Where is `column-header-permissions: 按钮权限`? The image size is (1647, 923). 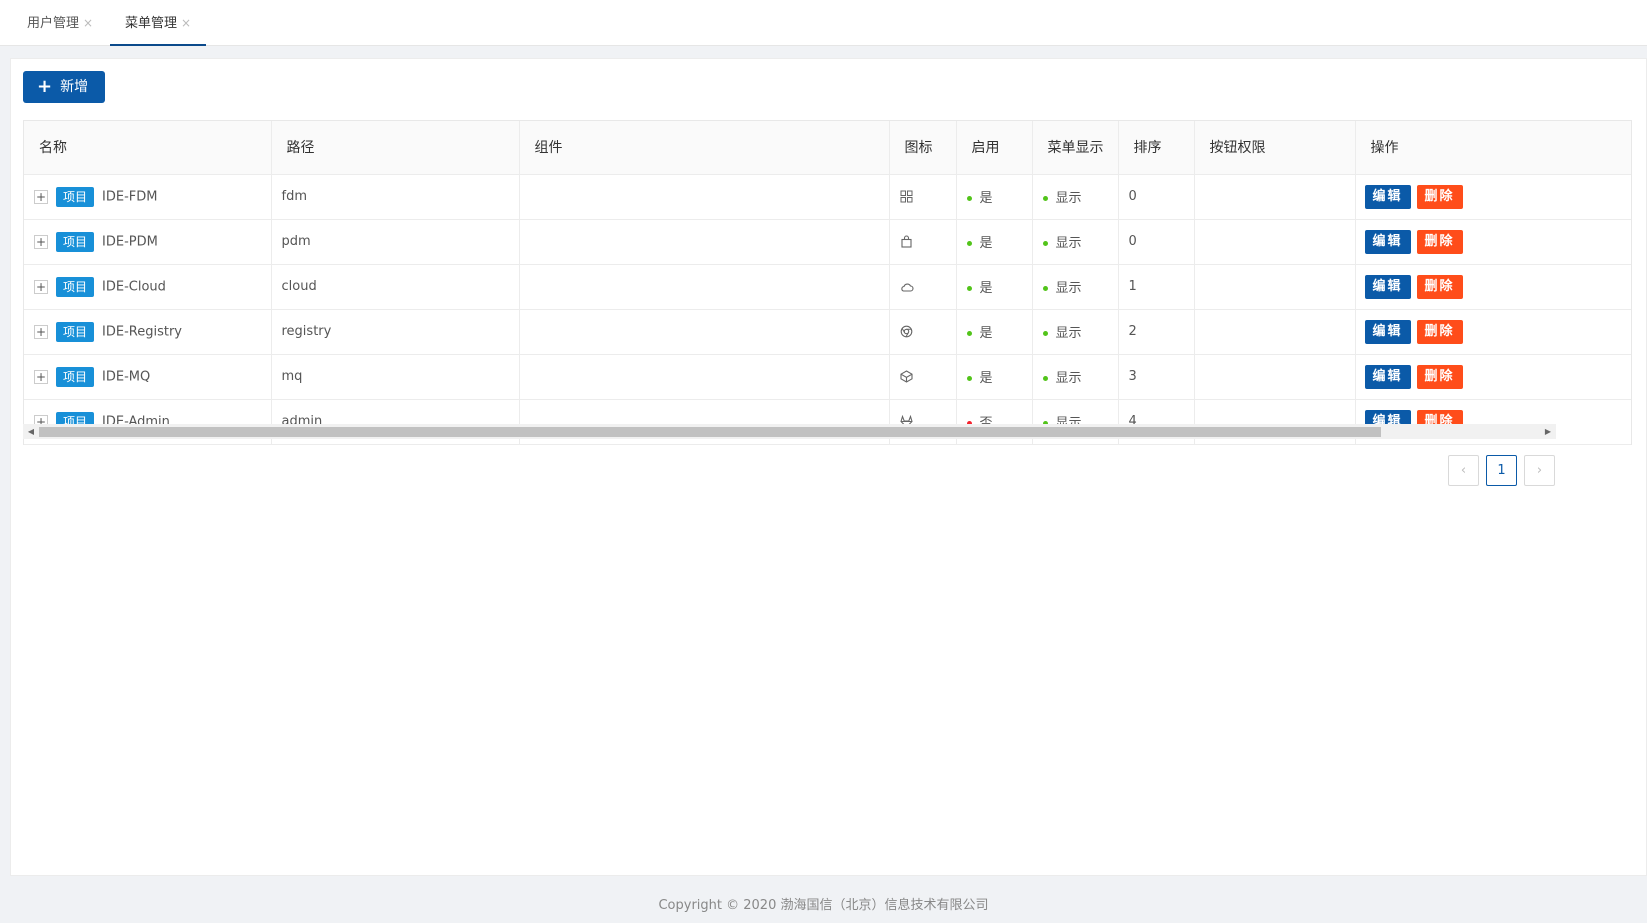 column-header-permissions: 按钮权限 is located at coordinates (1275, 148).